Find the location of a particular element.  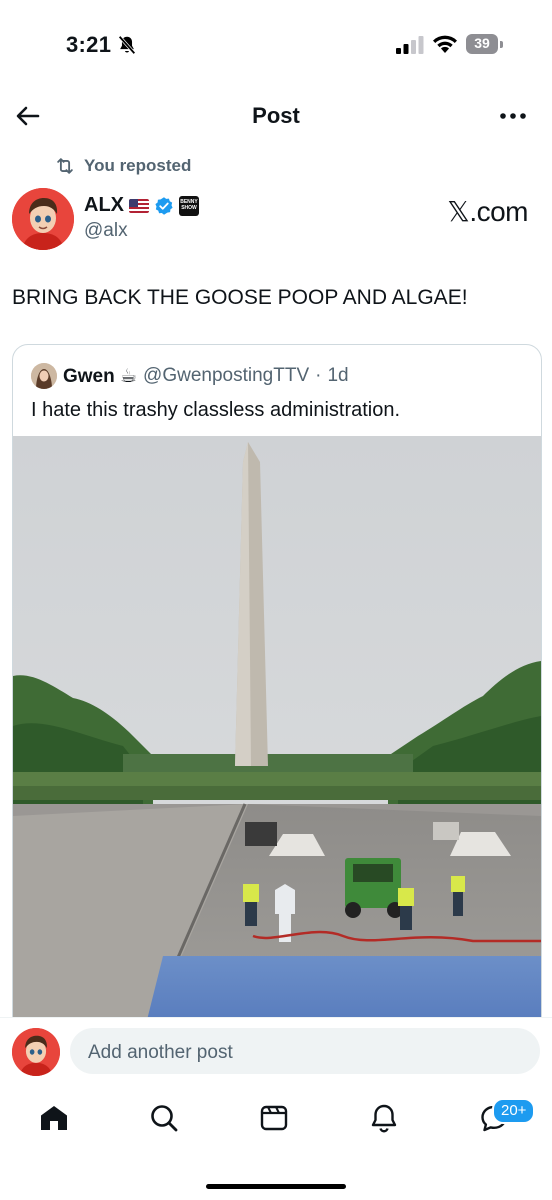

quoted-author-handle: @GwenpostingTTV is located at coordinates (226, 375).